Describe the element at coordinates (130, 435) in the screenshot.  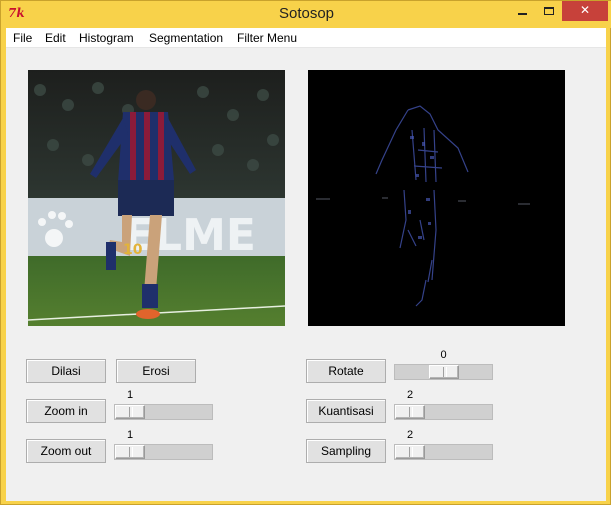
I see `zoom-out-value: 1` at that location.